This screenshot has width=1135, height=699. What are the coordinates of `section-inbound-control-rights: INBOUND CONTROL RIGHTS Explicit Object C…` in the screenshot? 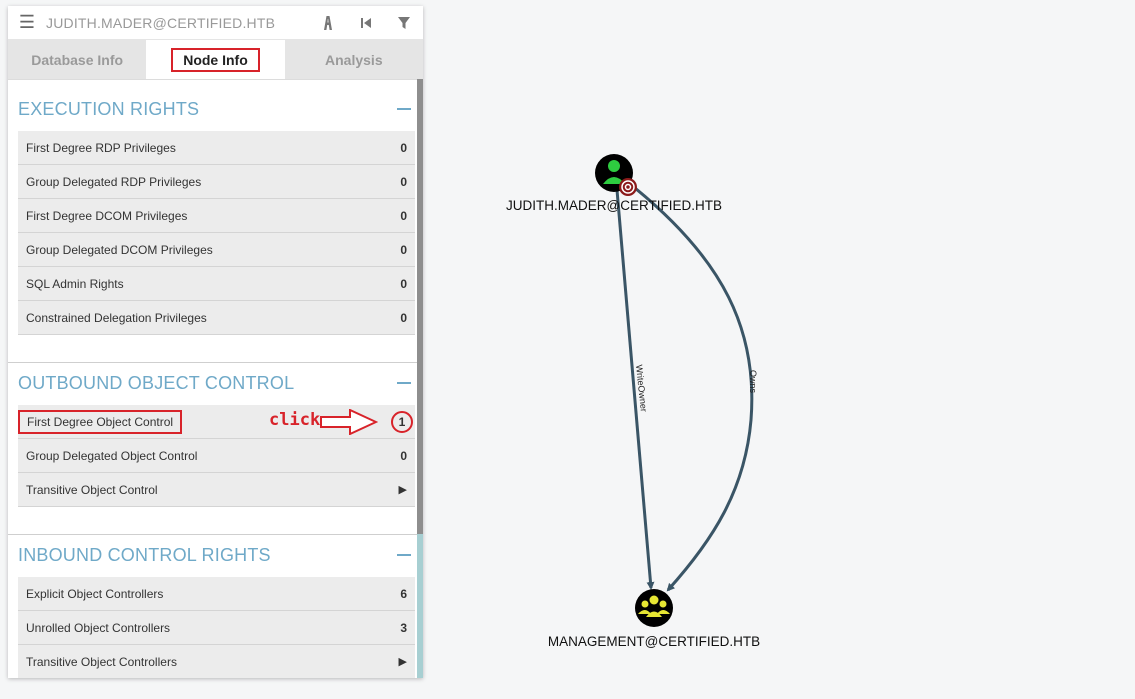 It's located at (212, 605).